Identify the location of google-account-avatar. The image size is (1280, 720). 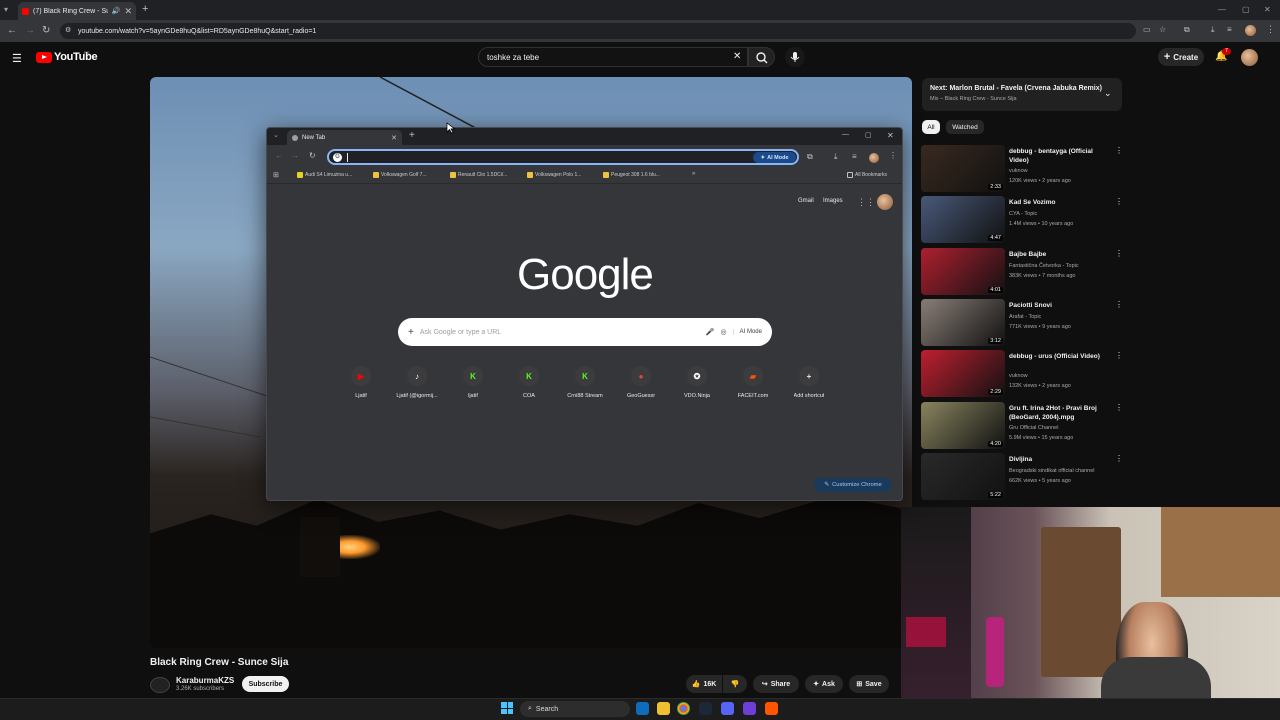
(885, 202).